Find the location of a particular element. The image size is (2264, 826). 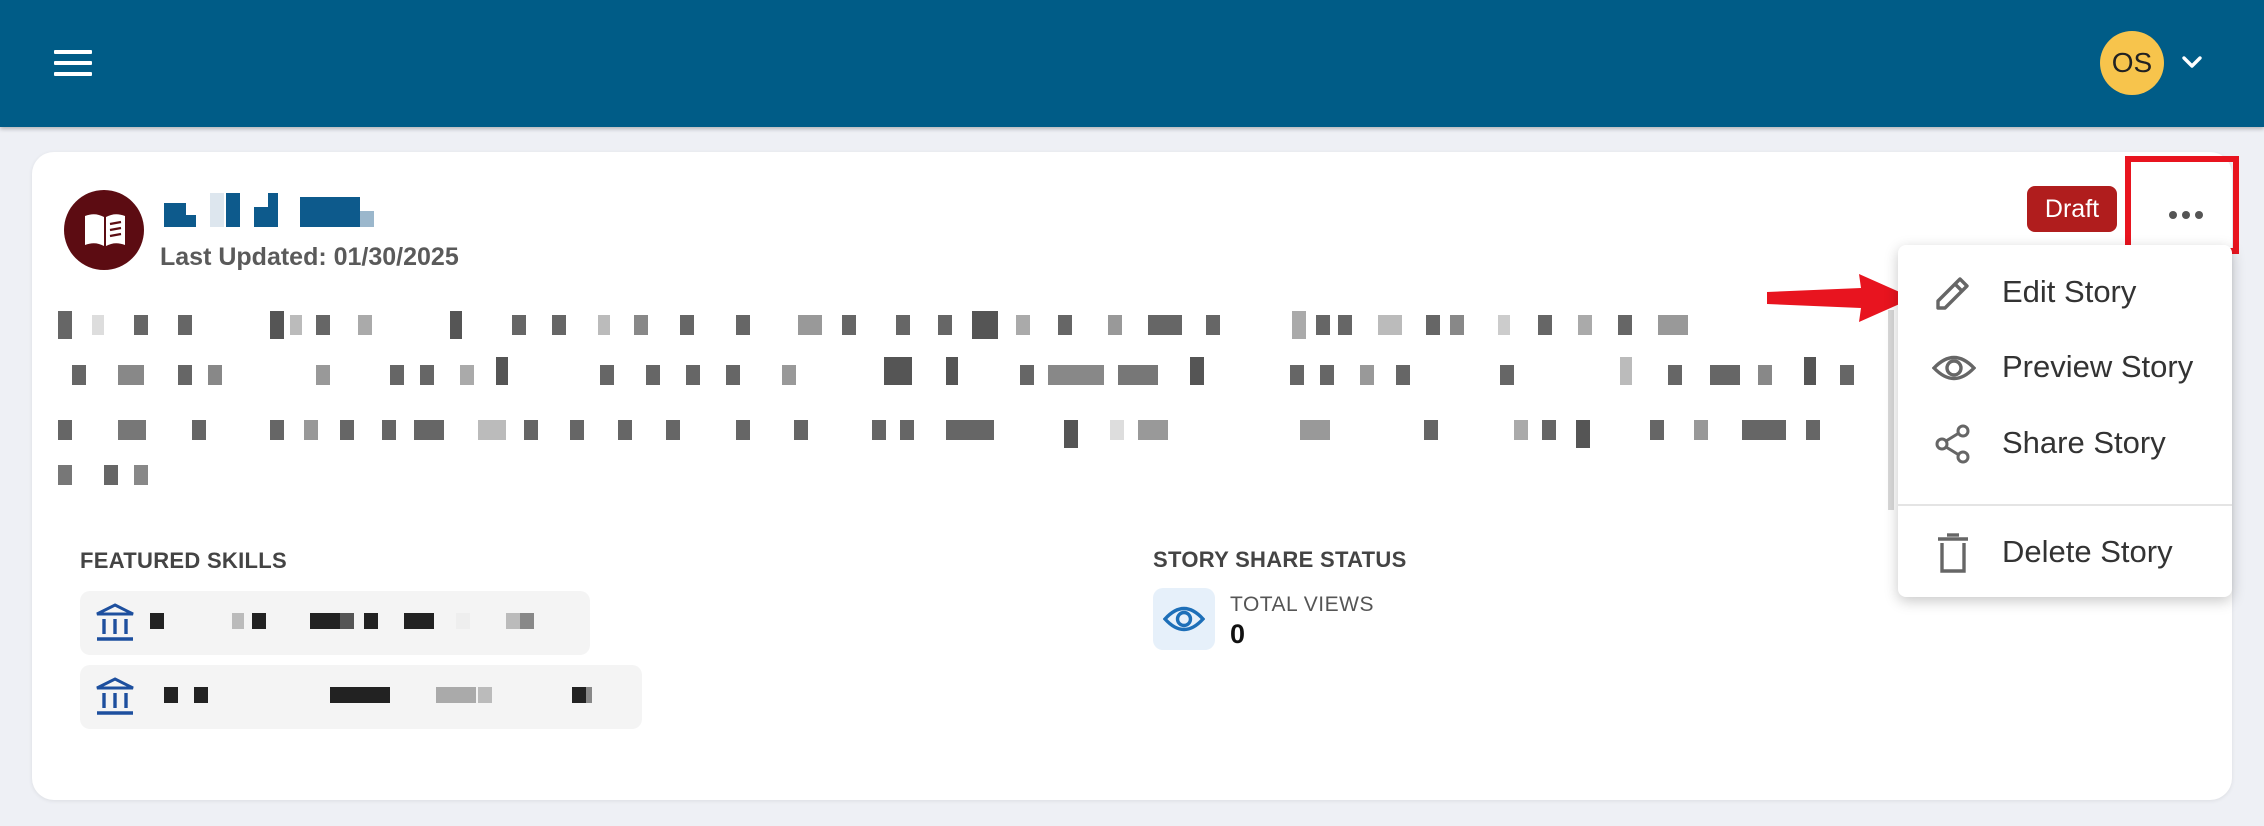

menu-divider is located at coordinates (2065, 505).